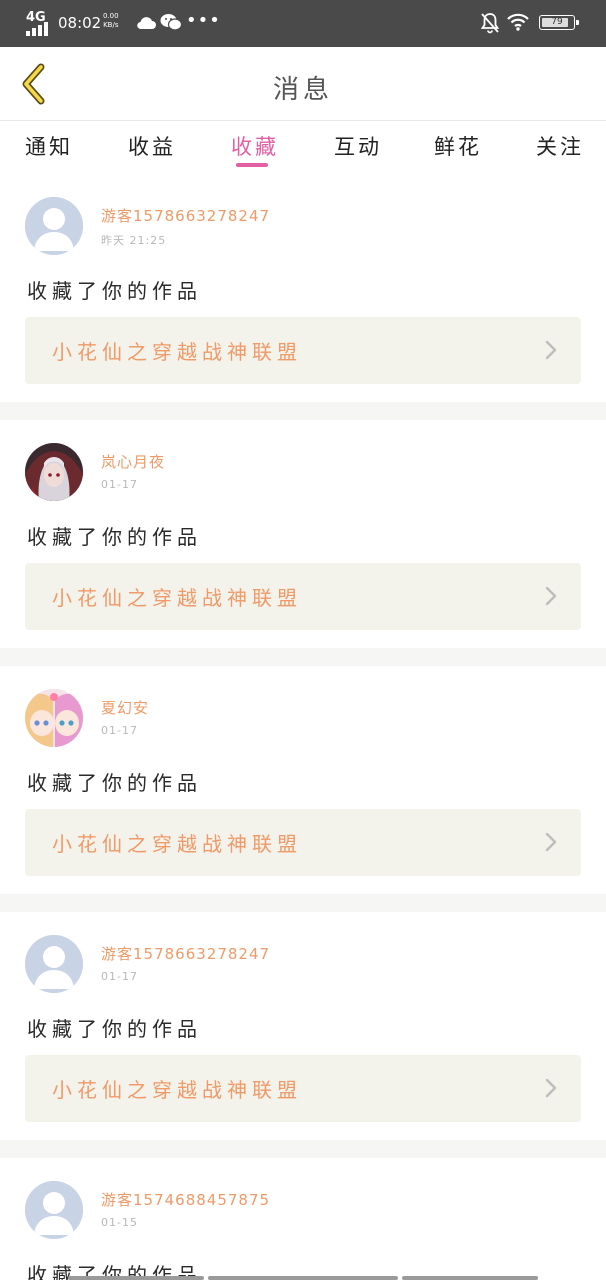  What do you see at coordinates (133, 461) in the screenshot?
I see `username: 岚心月夜` at bounding box center [133, 461].